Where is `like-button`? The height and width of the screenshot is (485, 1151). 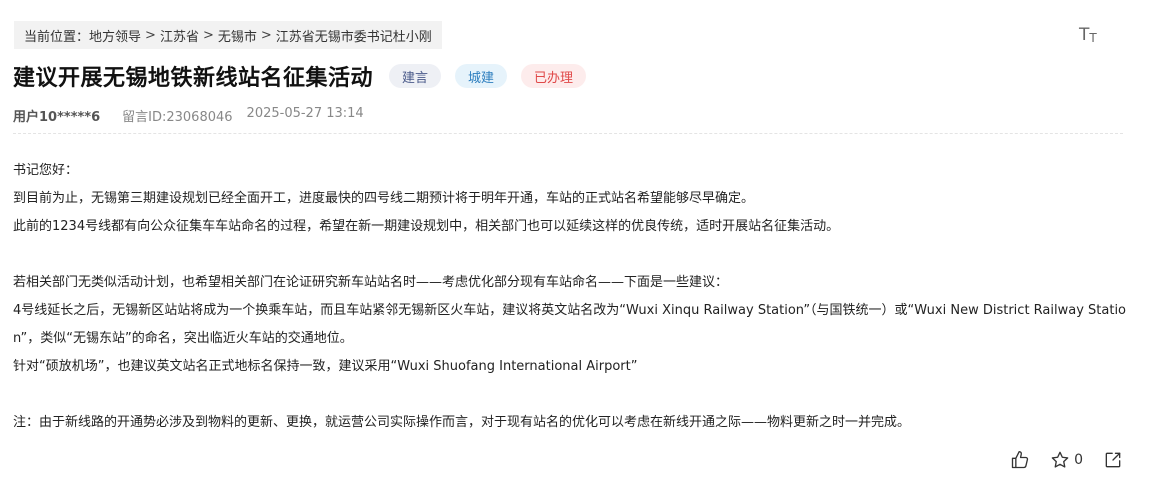 like-button is located at coordinates (1020, 460).